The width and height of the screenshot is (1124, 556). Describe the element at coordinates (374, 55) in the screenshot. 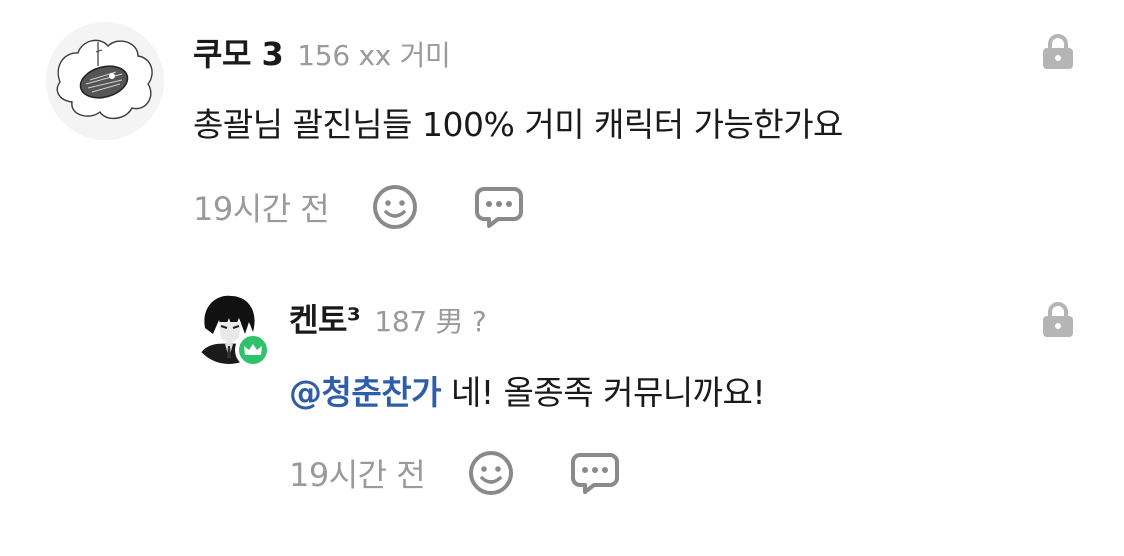

I see `user-info: 156 xx 거미` at that location.